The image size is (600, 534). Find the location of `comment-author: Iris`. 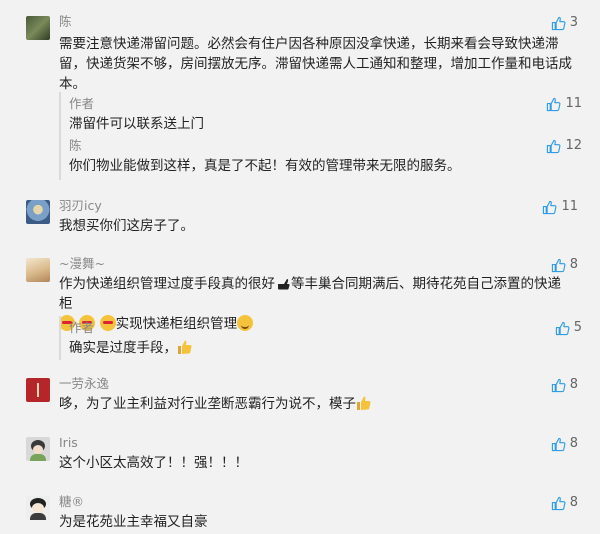

comment-author: Iris is located at coordinates (68, 442).